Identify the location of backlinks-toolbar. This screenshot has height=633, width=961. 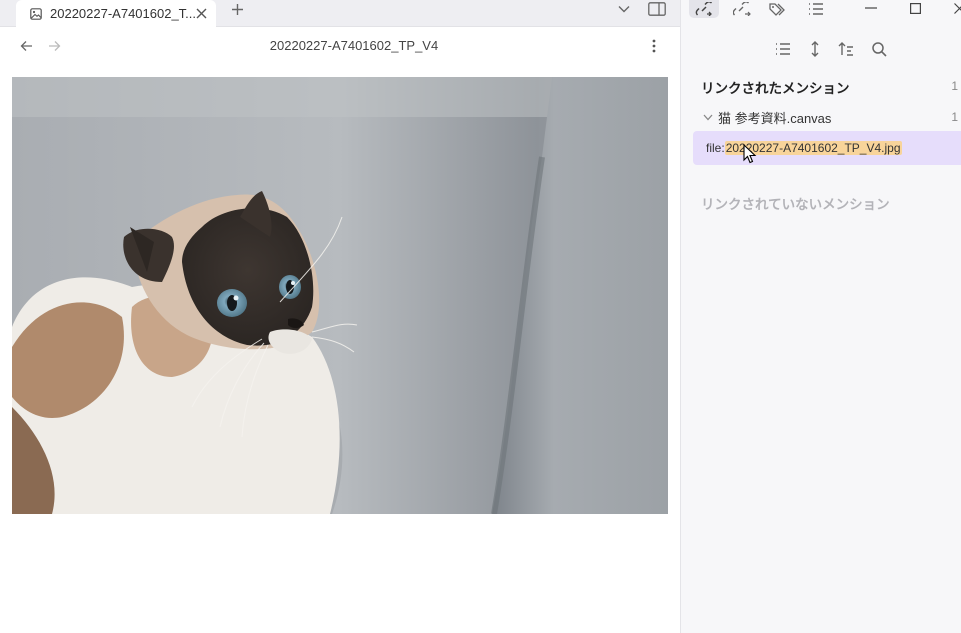
(821, 49).